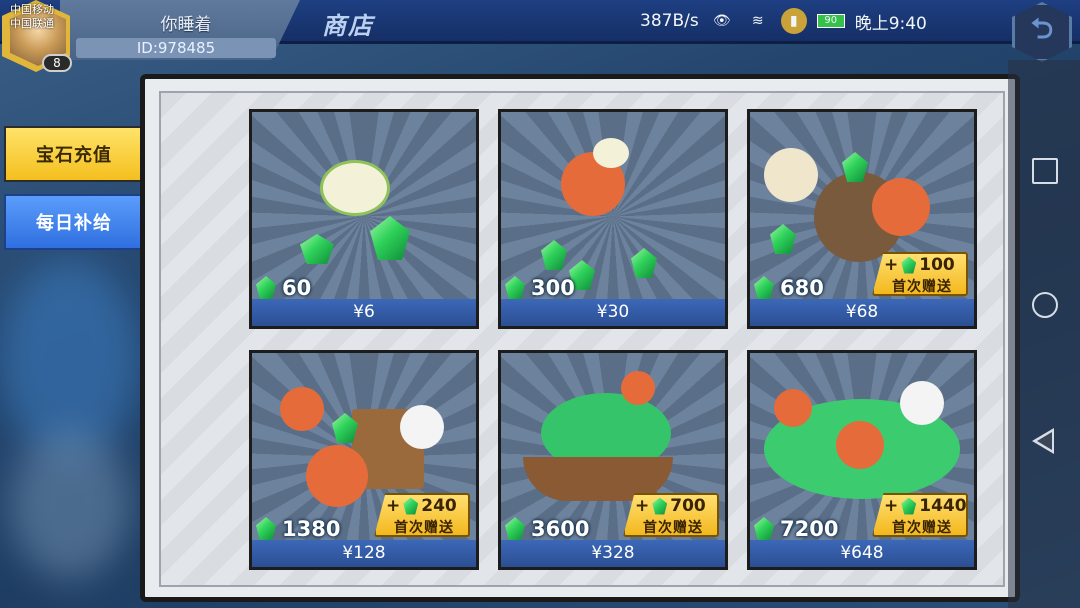 The width and height of the screenshot is (1080, 608). I want to click on battery-icon: 90, so click(830, 21).